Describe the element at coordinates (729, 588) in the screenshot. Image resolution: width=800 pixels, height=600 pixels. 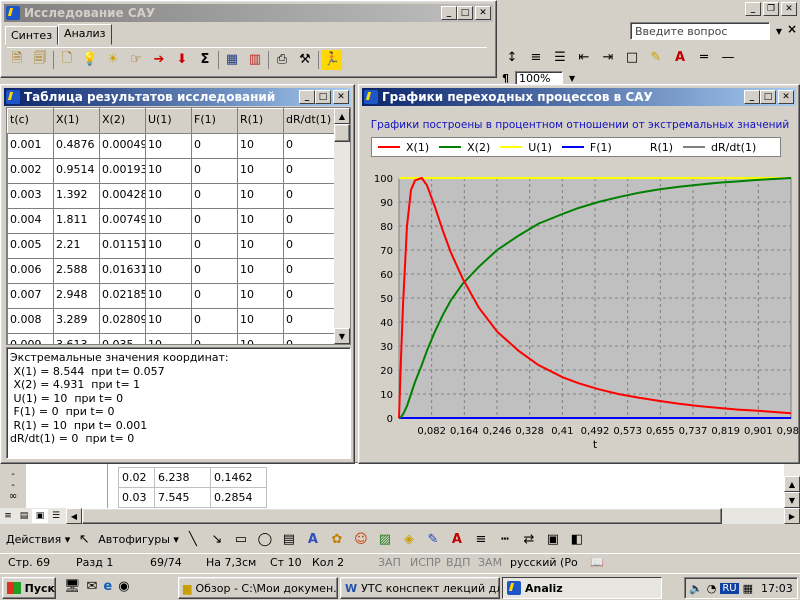
I see `language-indicator: RU` at that location.